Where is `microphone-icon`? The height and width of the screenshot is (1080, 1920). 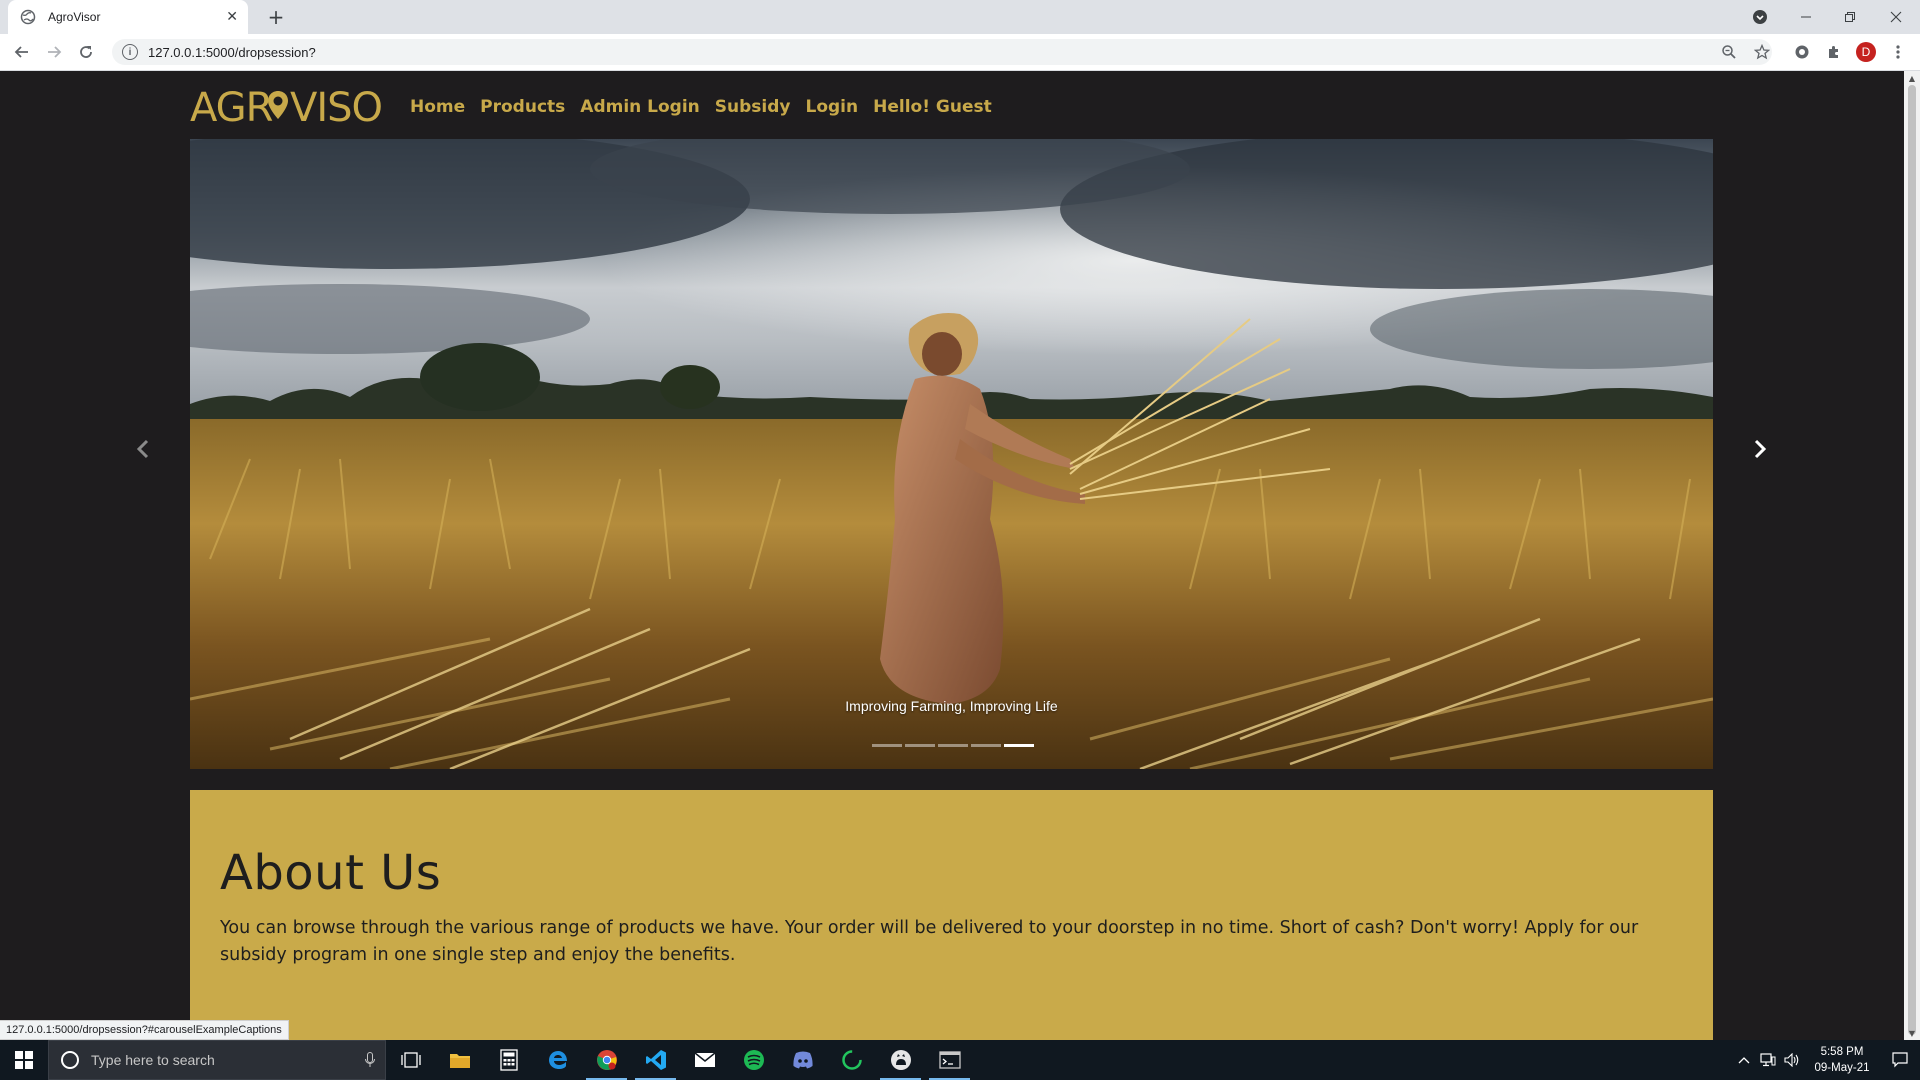
microphone-icon is located at coordinates (370, 1060).